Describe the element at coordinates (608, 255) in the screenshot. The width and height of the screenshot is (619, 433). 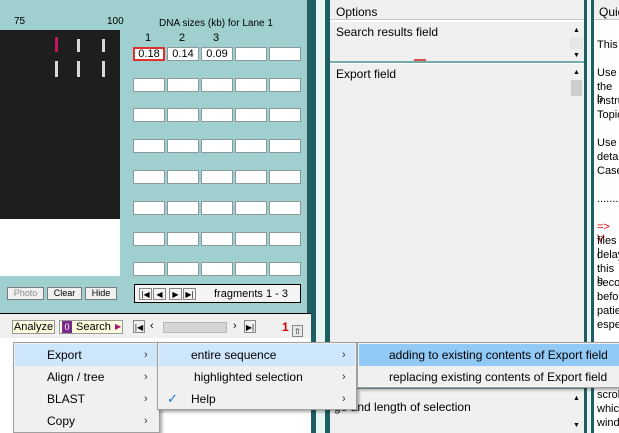
I see `quick-help-line: delay` at that location.